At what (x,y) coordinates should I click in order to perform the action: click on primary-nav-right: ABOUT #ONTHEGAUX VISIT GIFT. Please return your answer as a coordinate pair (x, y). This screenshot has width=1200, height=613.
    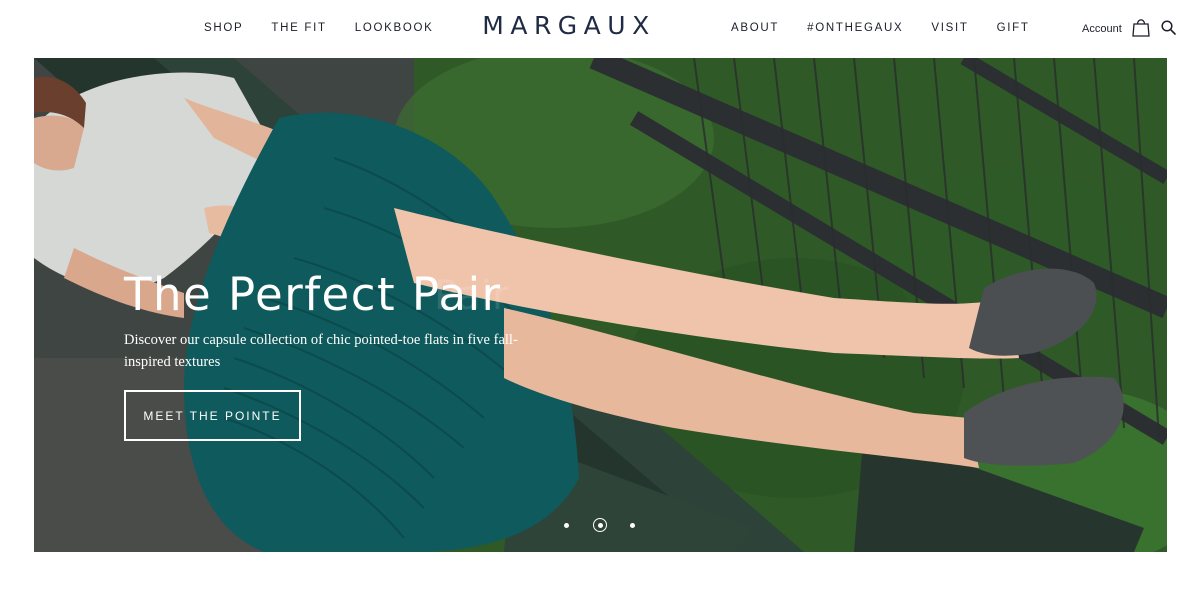
    Looking at the image, I should click on (880, 28).